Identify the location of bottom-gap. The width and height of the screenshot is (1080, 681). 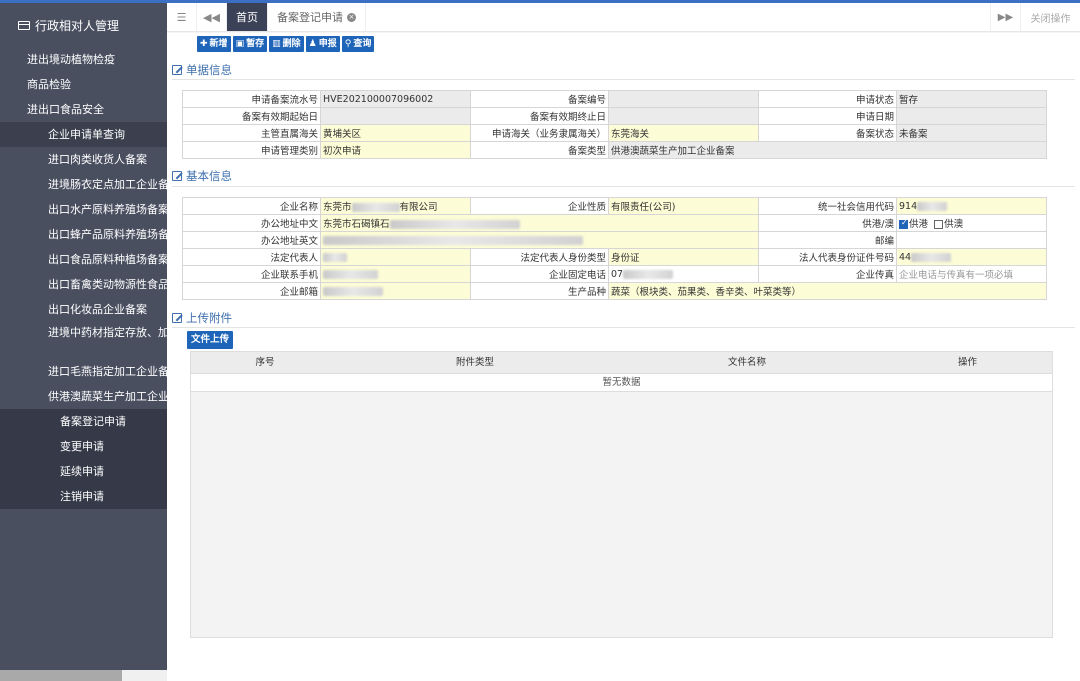
(144, 675).